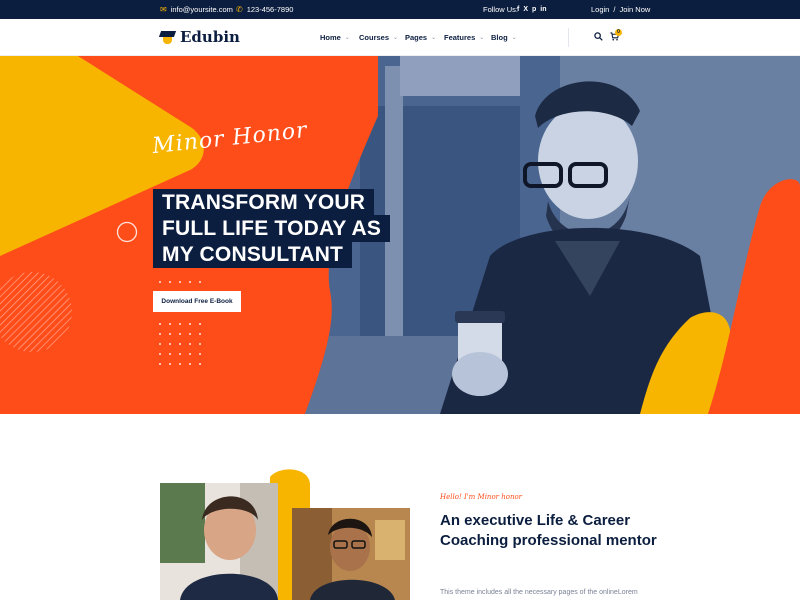 This screenshot has width=800, height=600. I want to click on graduation-cap-icon, so click(167, 37).